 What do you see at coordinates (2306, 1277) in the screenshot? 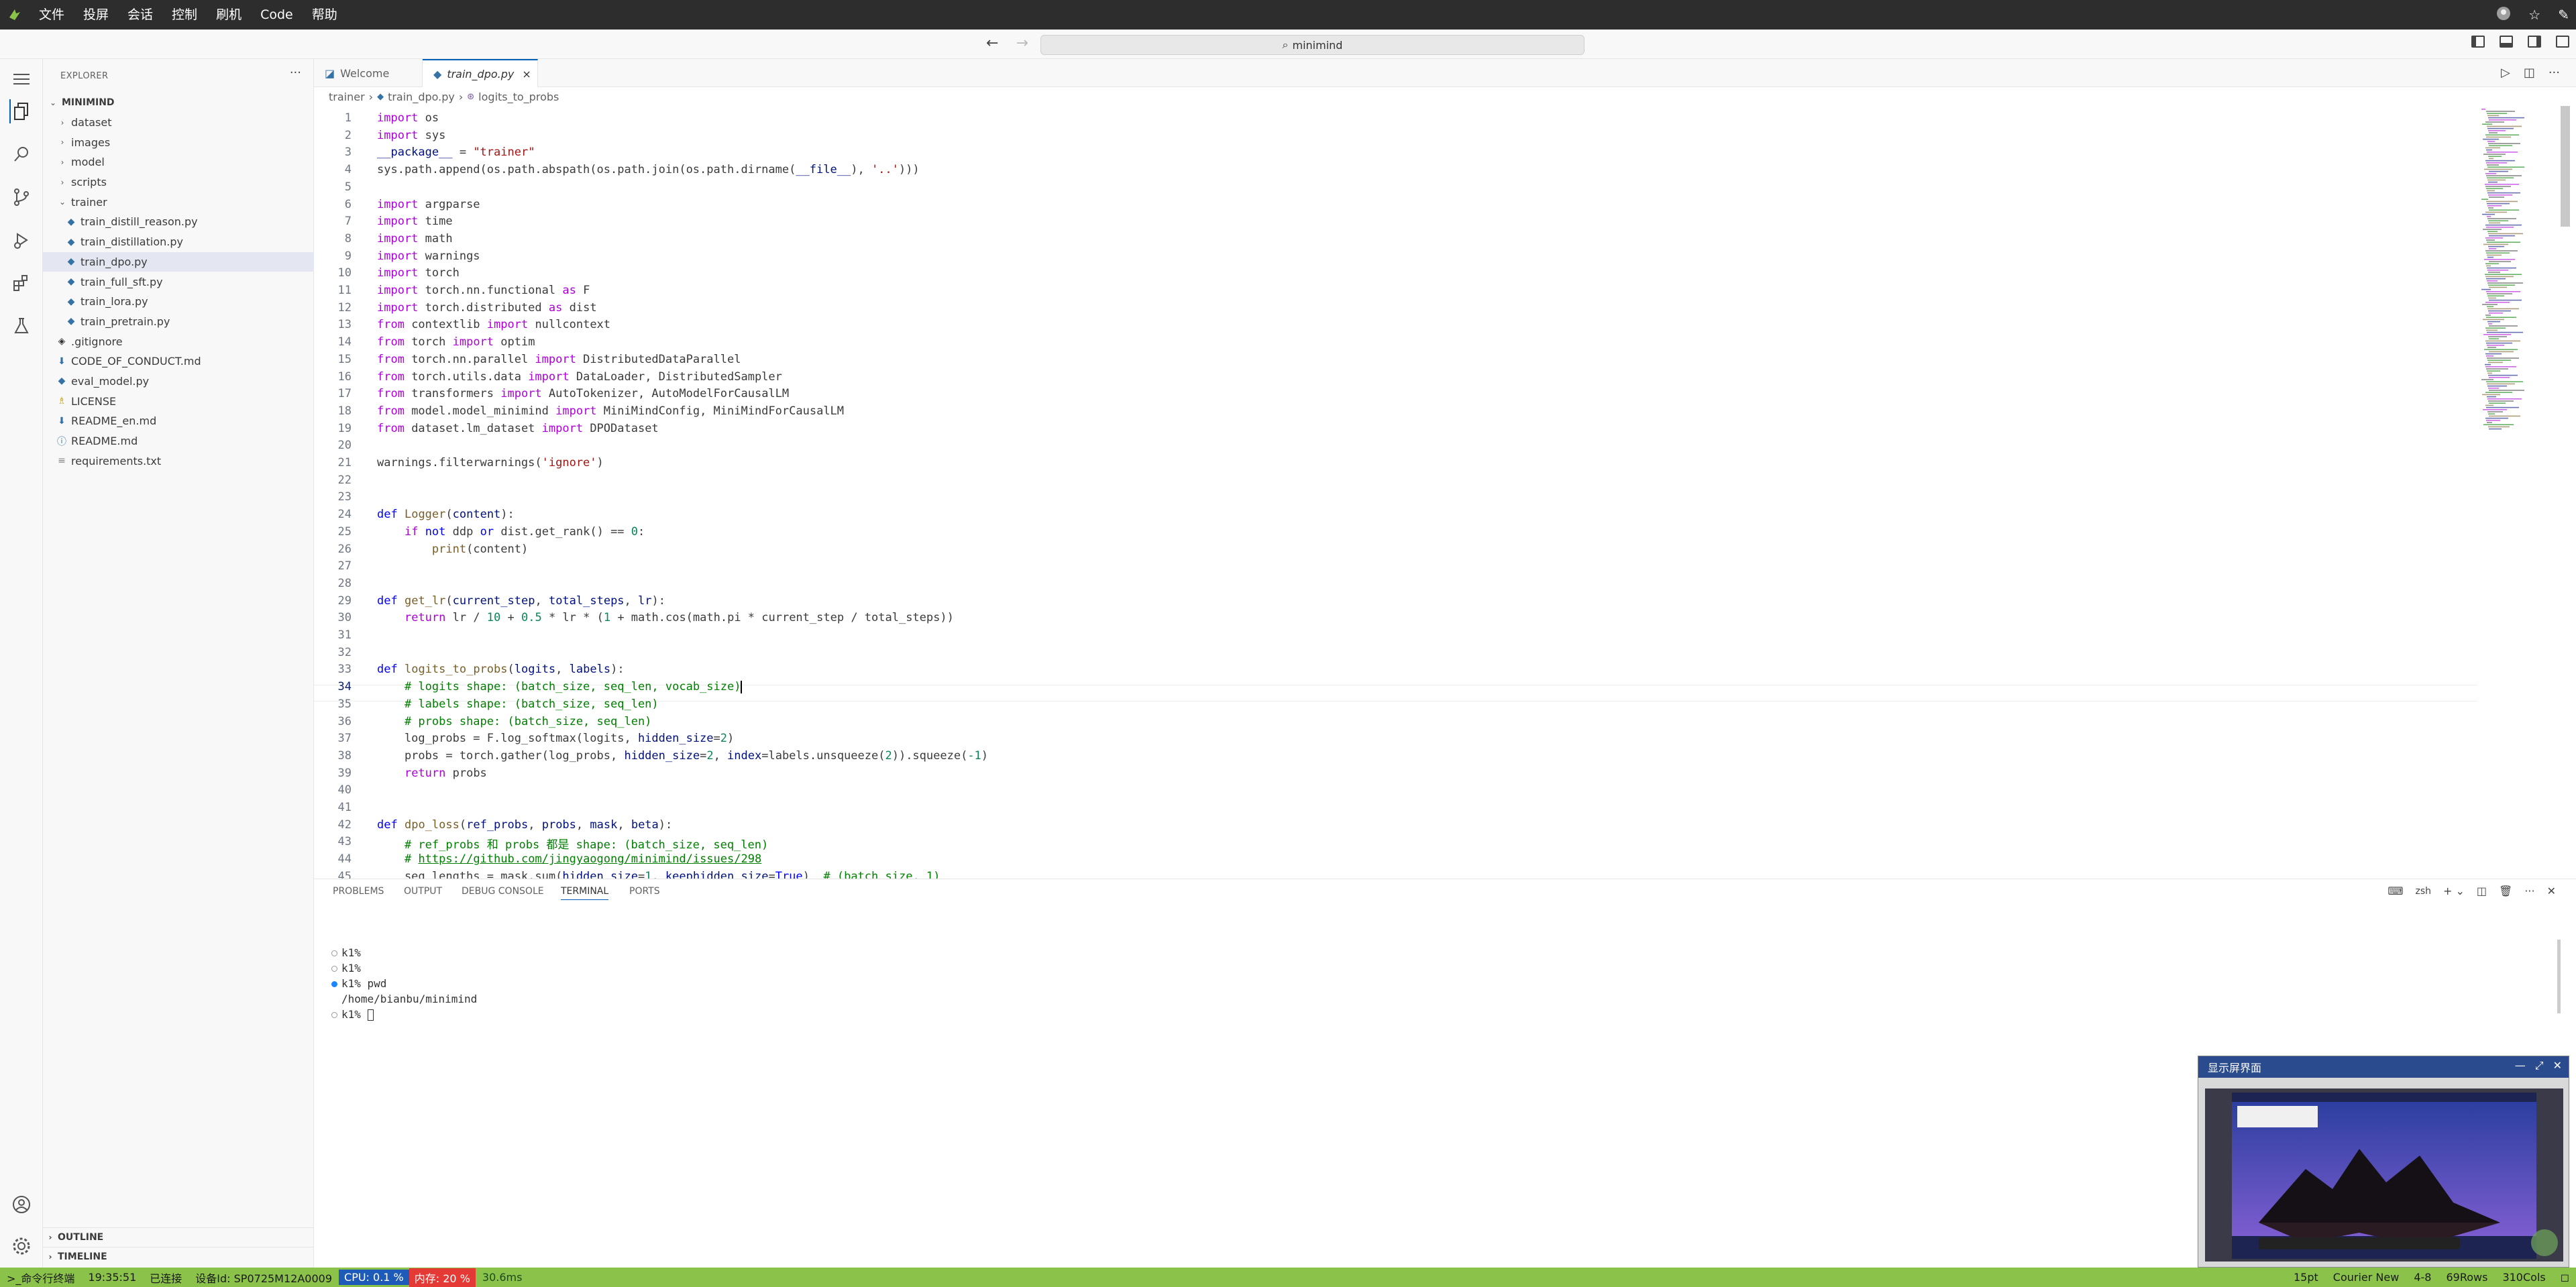
I see `status-font-size: 15pt` at bounding box center [2306, 1277].